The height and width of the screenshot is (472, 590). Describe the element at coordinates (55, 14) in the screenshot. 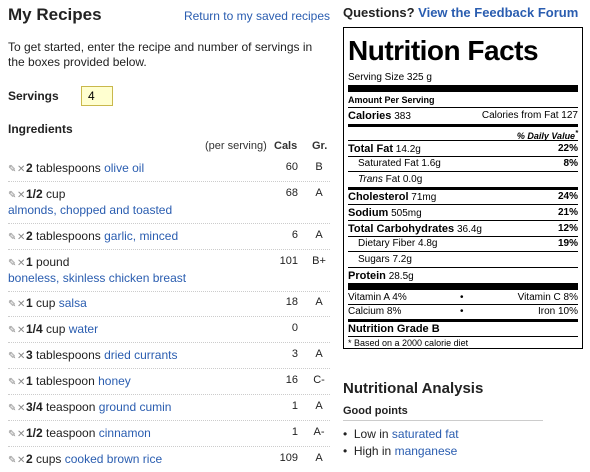

I see `page-title: My Recipes` at that location.